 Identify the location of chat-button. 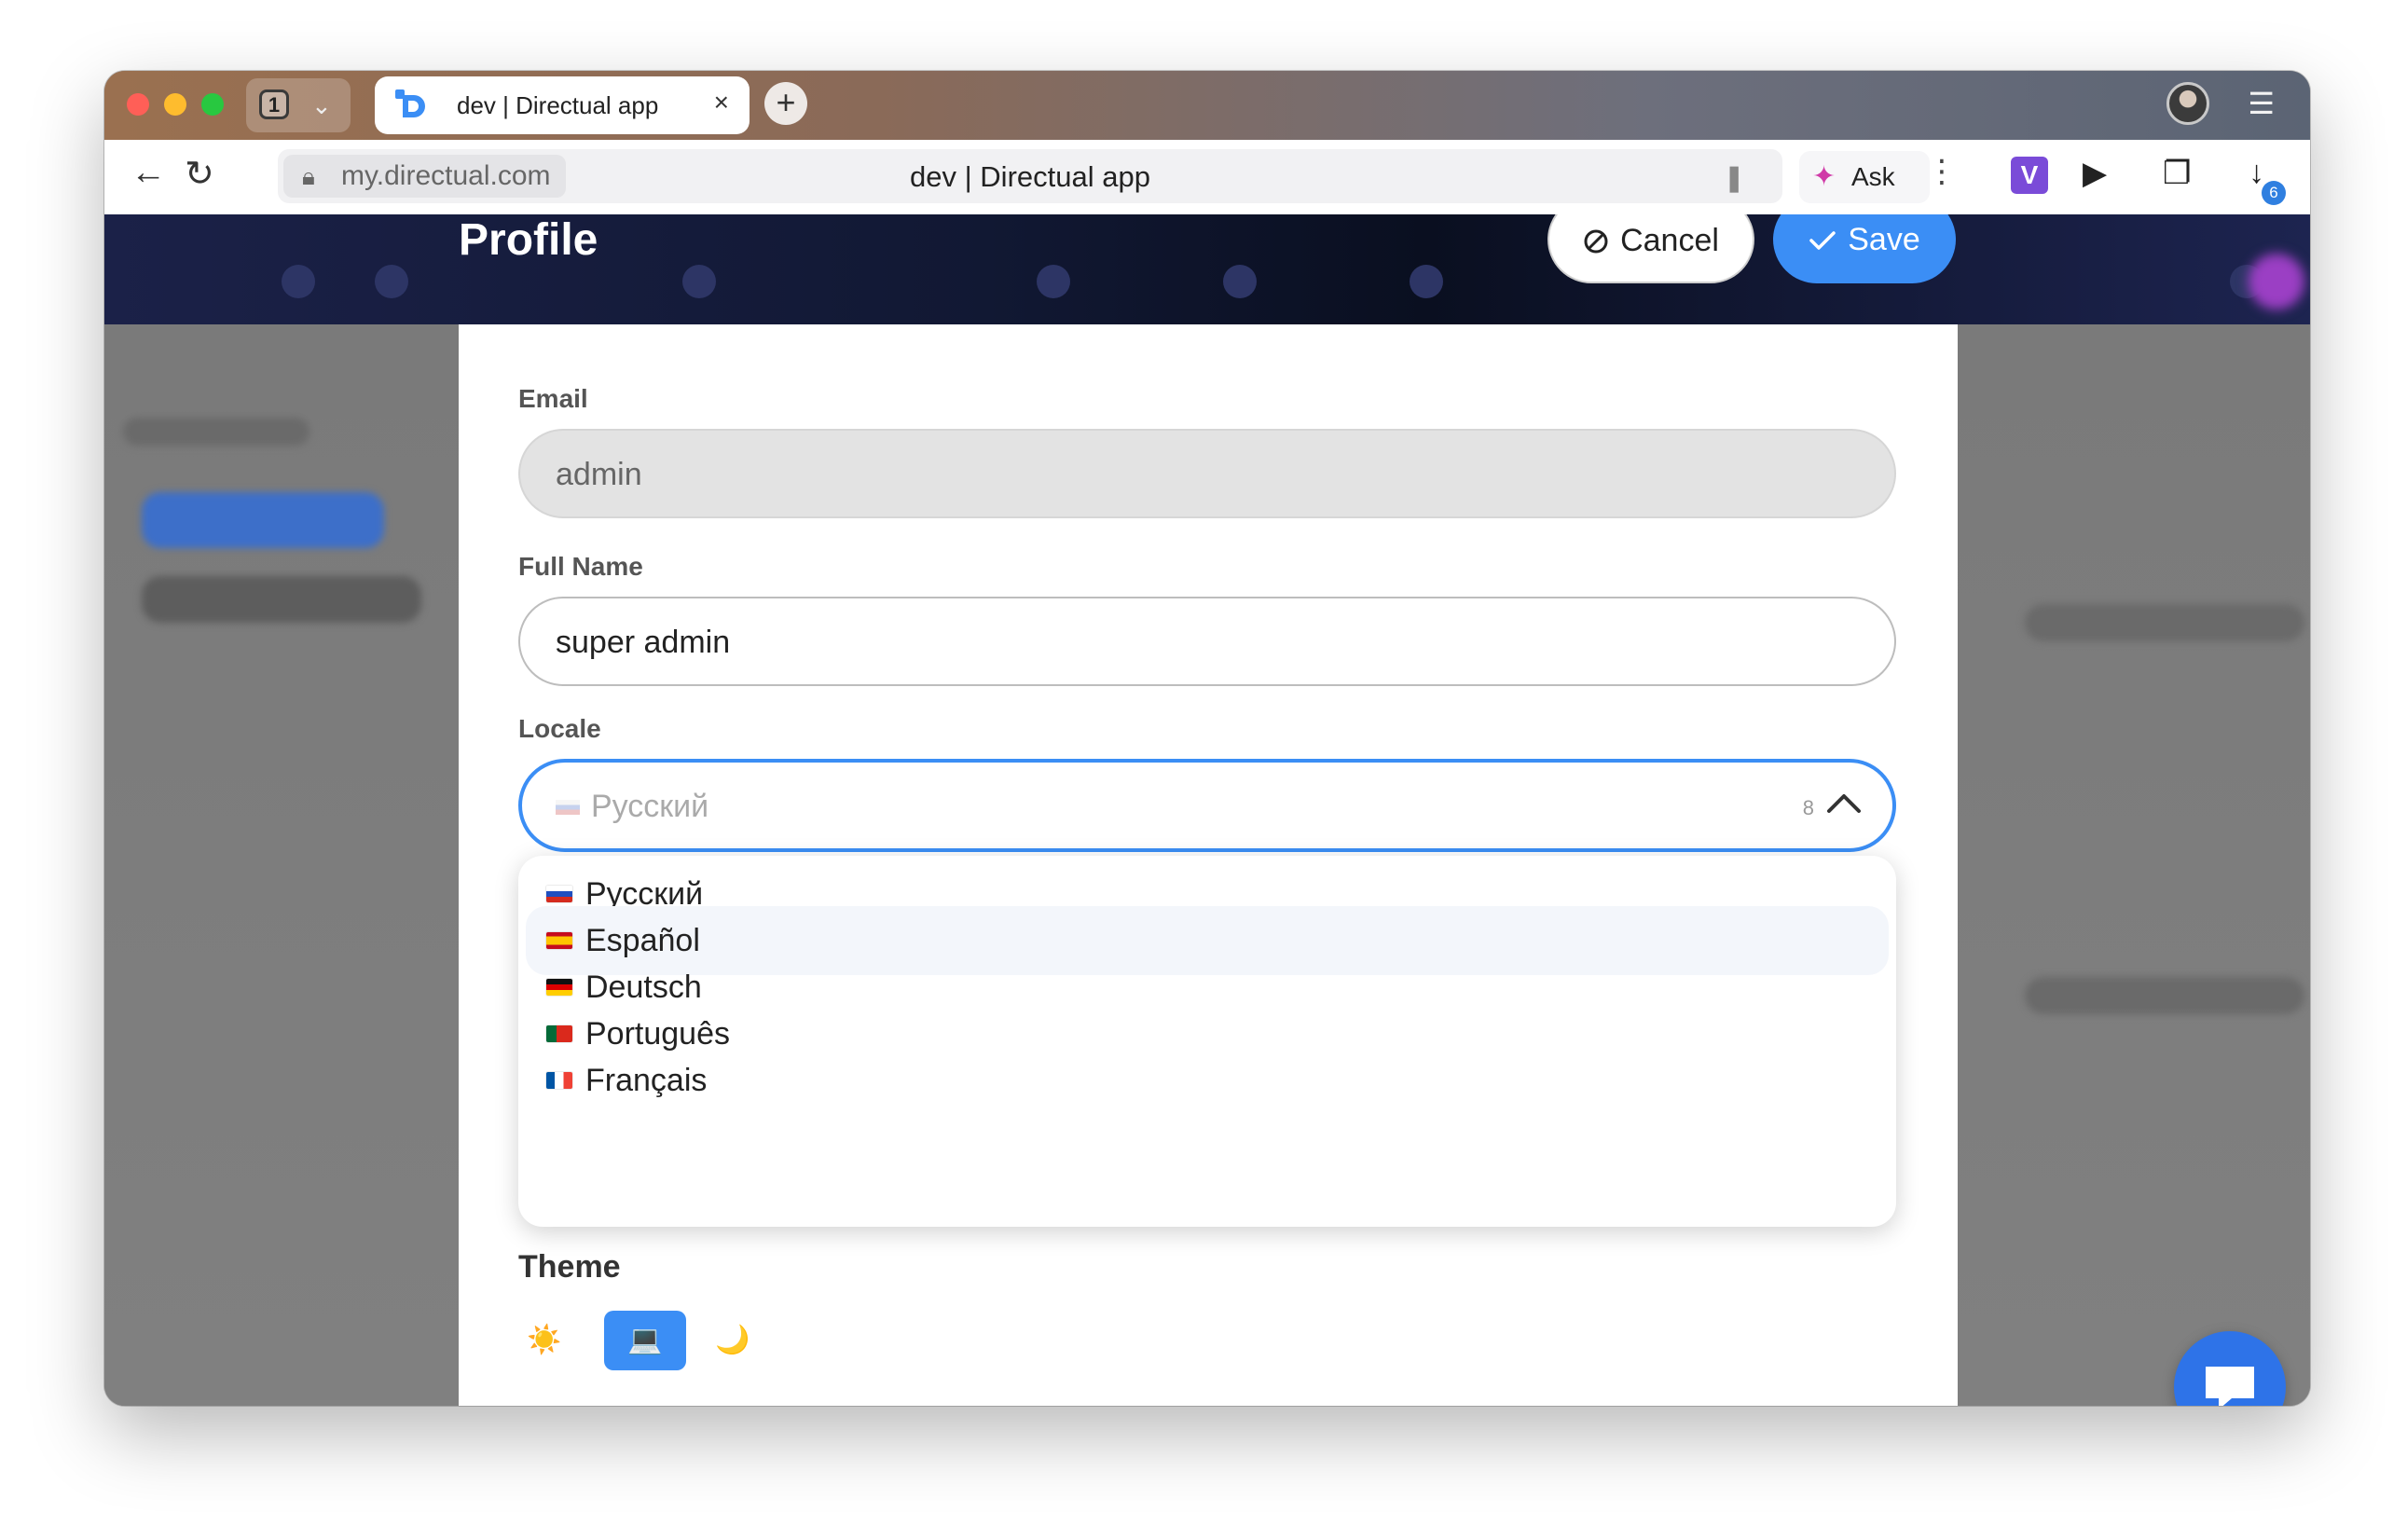
(2230, 1368).